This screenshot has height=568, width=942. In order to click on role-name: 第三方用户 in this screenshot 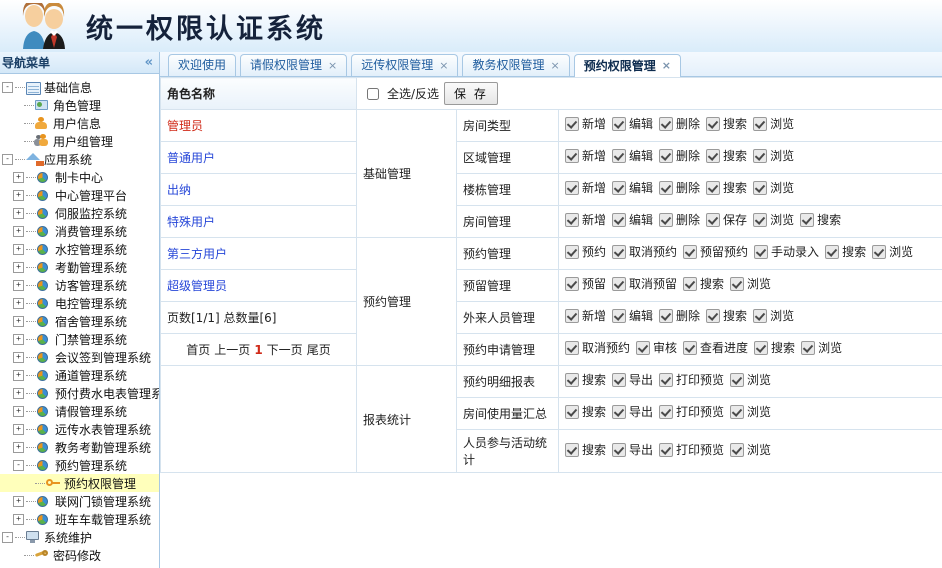, I will do `click(197, 254)`.